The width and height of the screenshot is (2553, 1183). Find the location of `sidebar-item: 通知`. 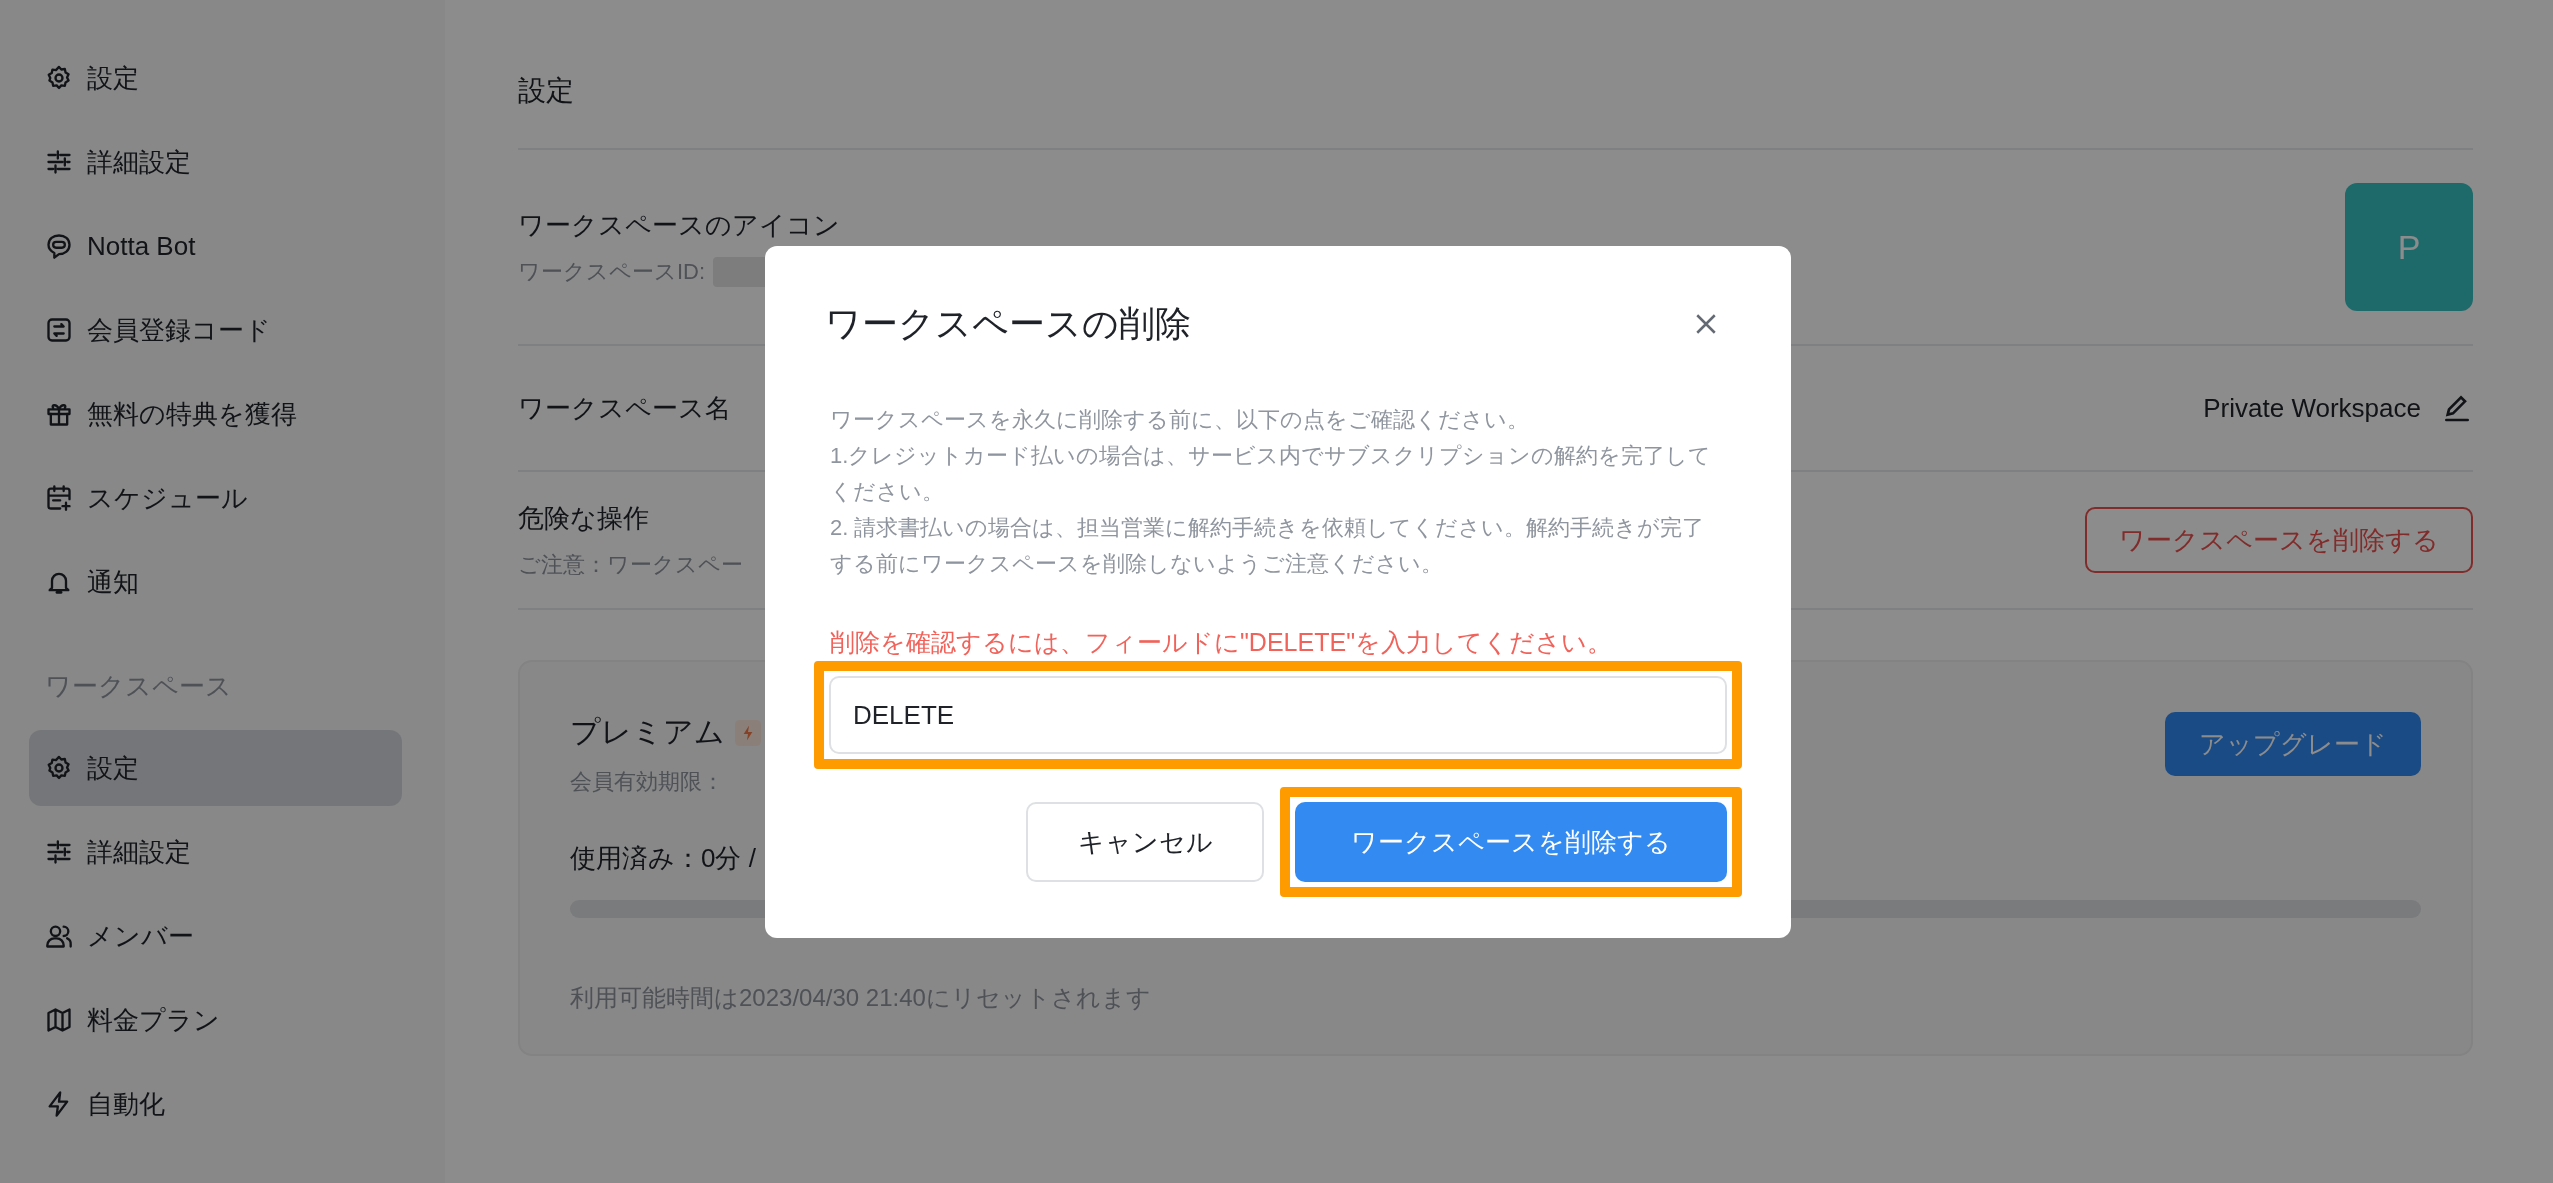

sidebar-item: 通知 is located at coordinates (215, 582).